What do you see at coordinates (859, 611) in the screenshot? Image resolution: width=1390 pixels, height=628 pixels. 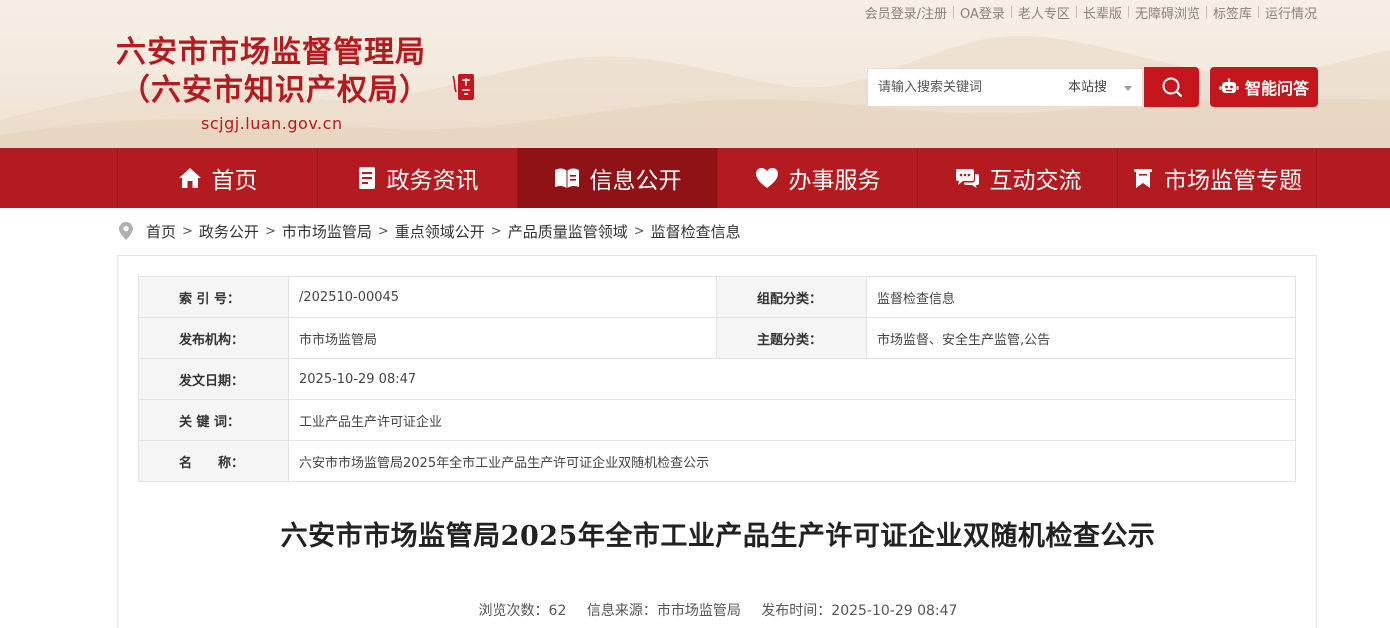 I see `publish-time: 发布时间：2025-10-29 08:47` at bounding box center [859, 611].